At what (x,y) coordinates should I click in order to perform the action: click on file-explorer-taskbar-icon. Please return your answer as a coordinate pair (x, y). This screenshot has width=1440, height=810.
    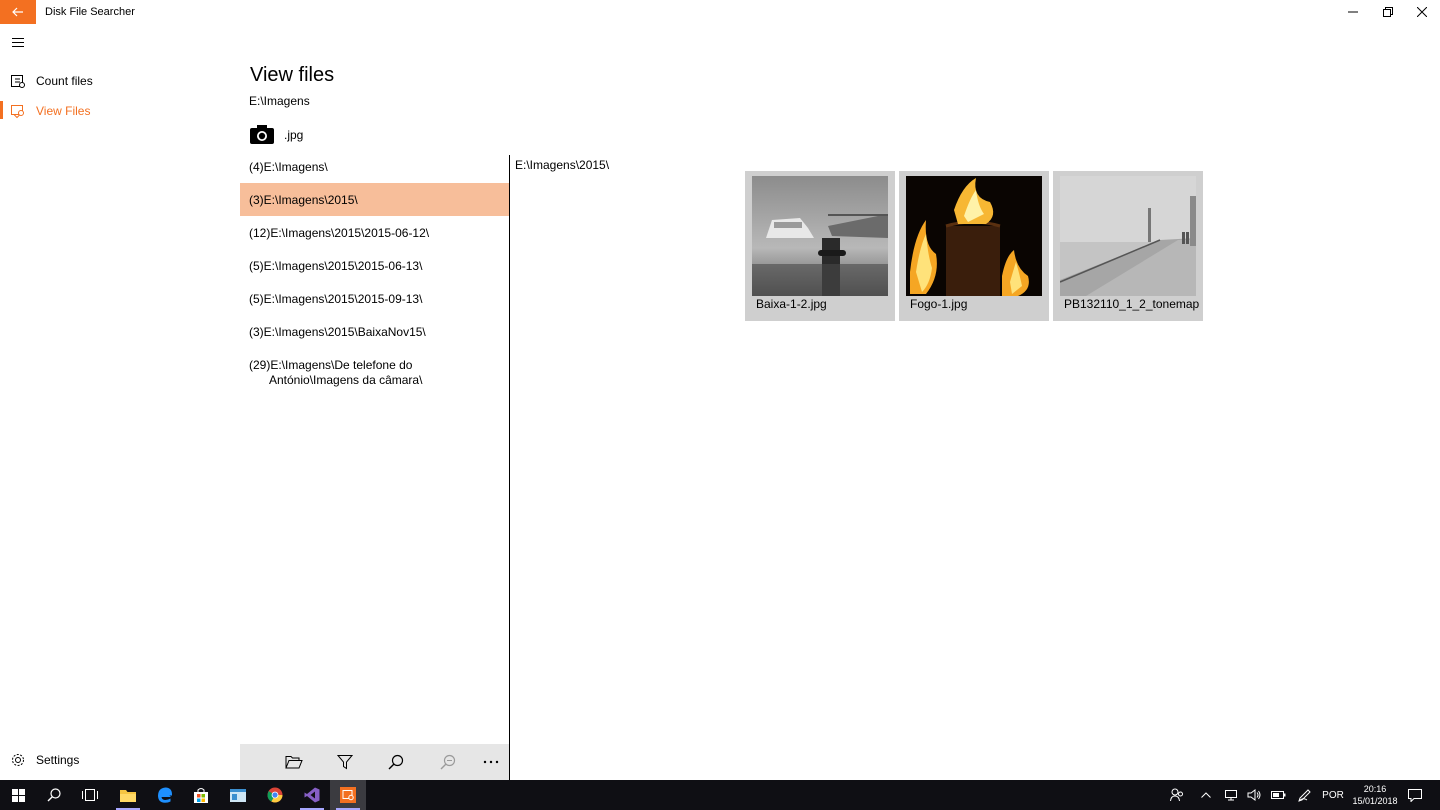
    Looking at the image, I should click on (128, 795).